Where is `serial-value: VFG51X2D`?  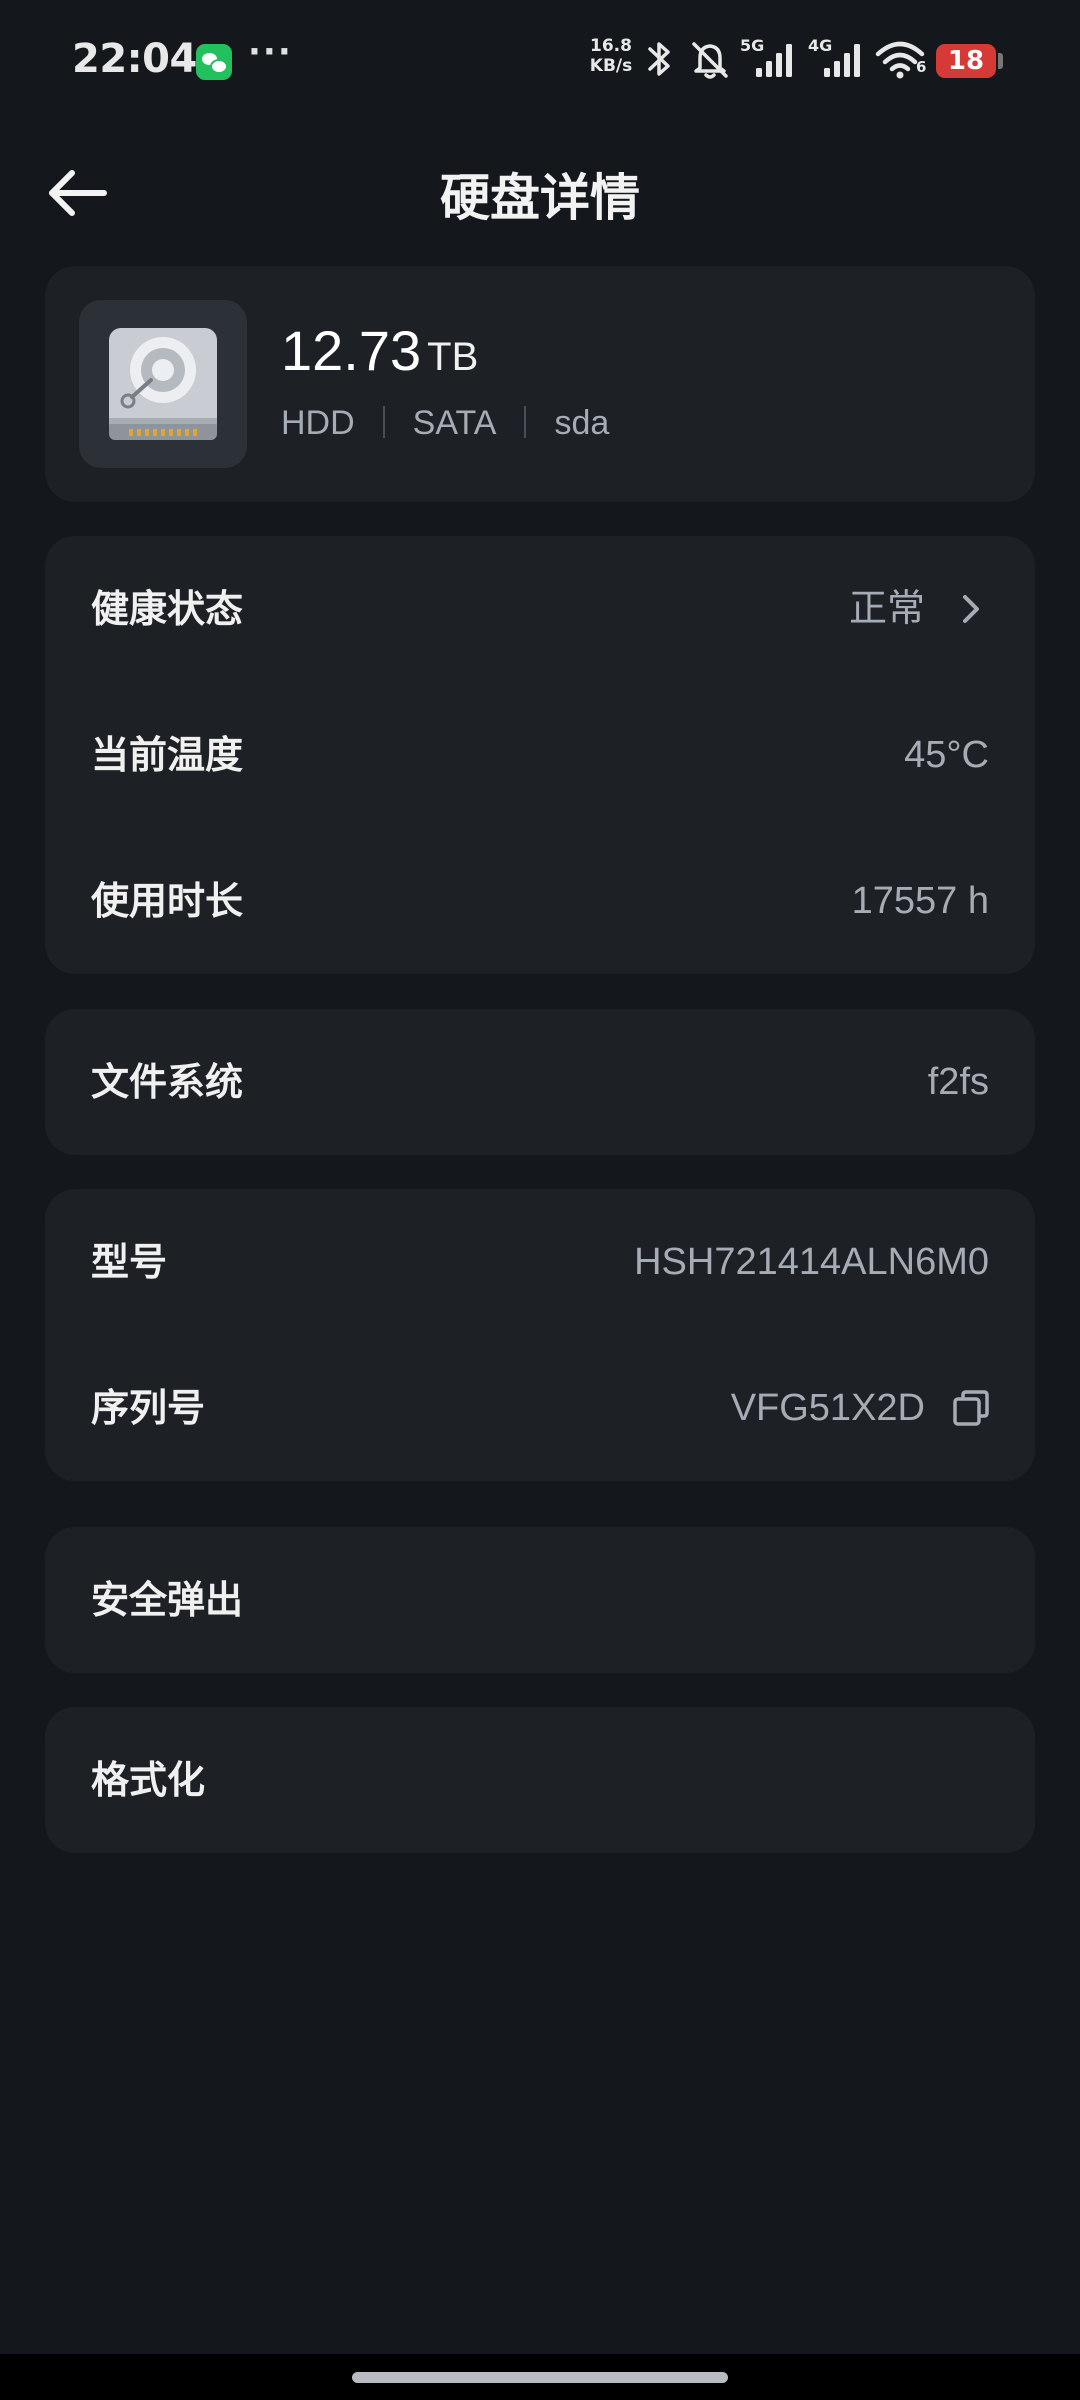
serial-value: VFG51X2D is located at coordinates (827, 1408).